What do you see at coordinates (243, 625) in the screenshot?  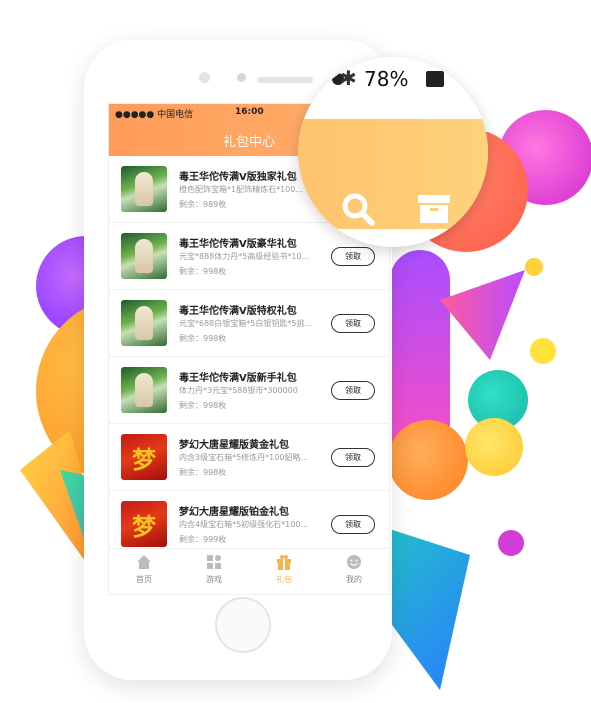 I see `home-button` at bounding box center [243, 625].